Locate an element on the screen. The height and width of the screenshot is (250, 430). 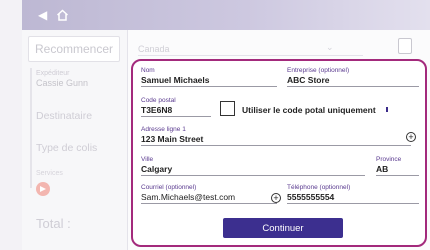
add-address-line-icon: + is located at coordinates (411, 137).